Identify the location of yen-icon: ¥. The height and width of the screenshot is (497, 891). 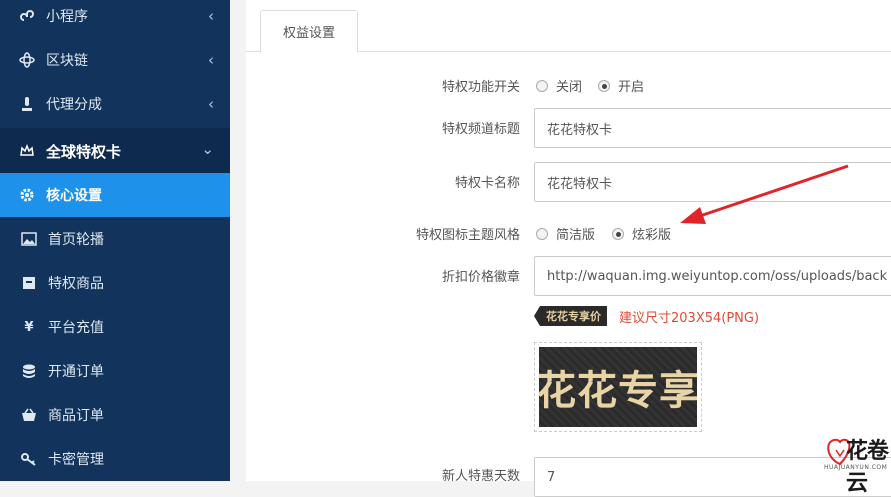
(29, 327).